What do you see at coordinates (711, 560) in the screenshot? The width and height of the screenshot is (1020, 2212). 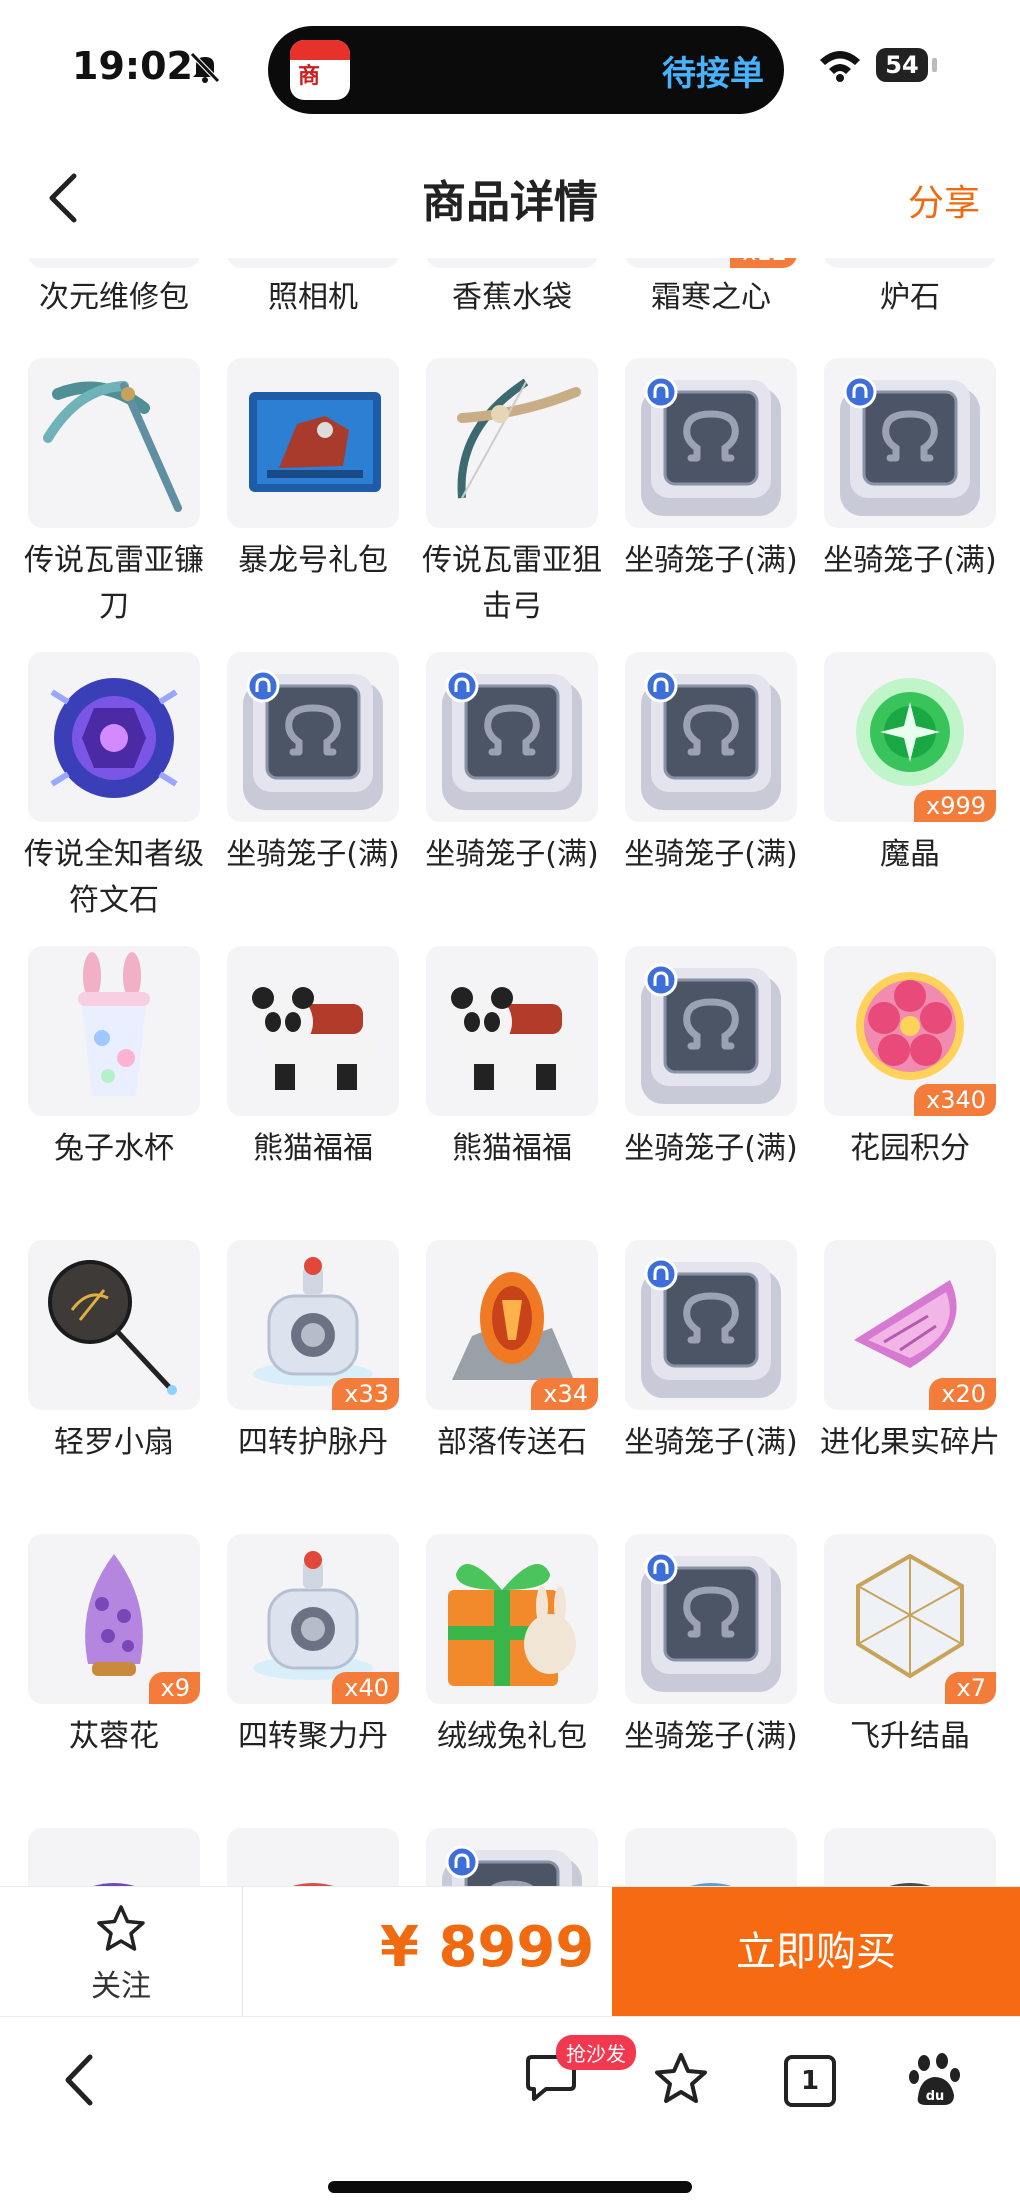 I see `item-label: 坐骑笼子(满)` at bounding box center [711, 560].